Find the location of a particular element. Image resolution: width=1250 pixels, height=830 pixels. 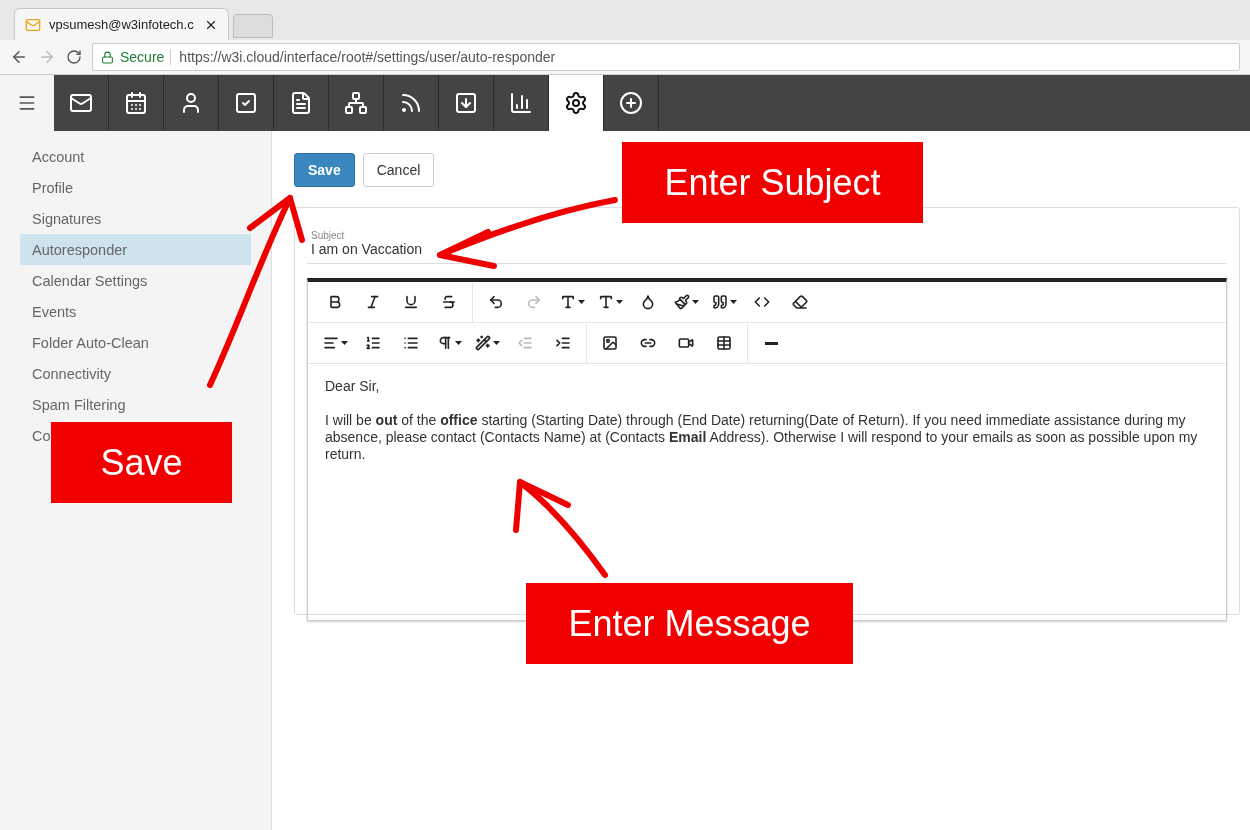

table-icon is located at coordinates (724, 343).